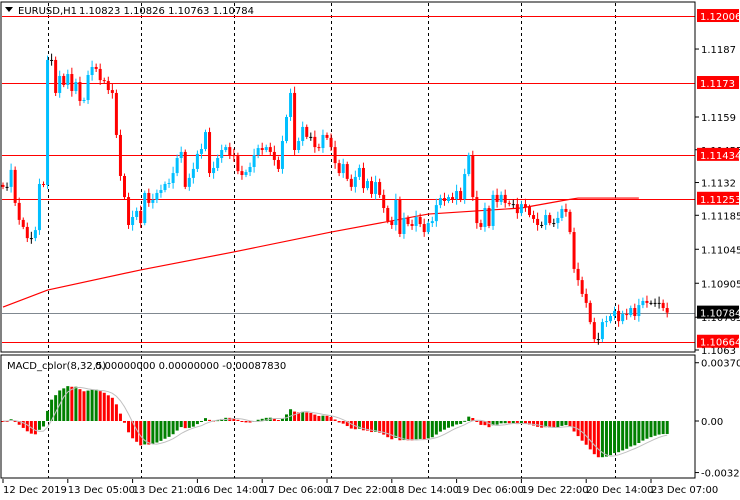  I want to click on price-tick-label: 1.1159, so click(718, 118).